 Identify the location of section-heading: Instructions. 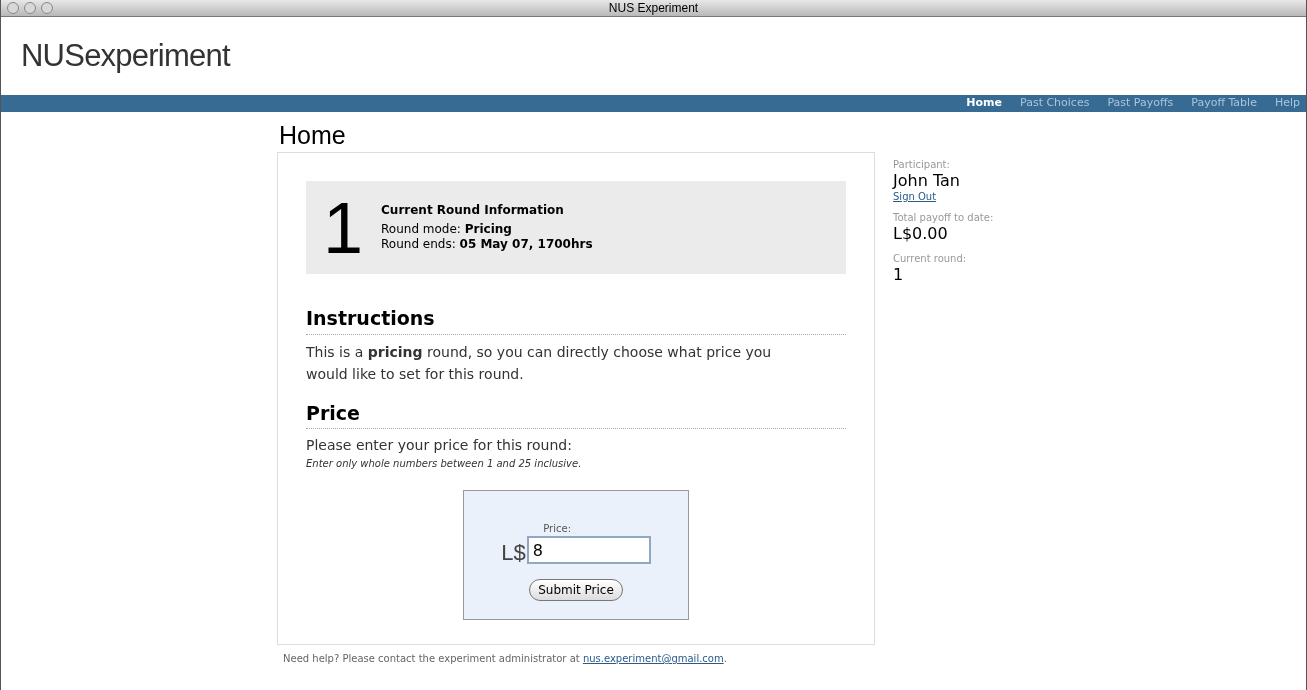
(576, 319).